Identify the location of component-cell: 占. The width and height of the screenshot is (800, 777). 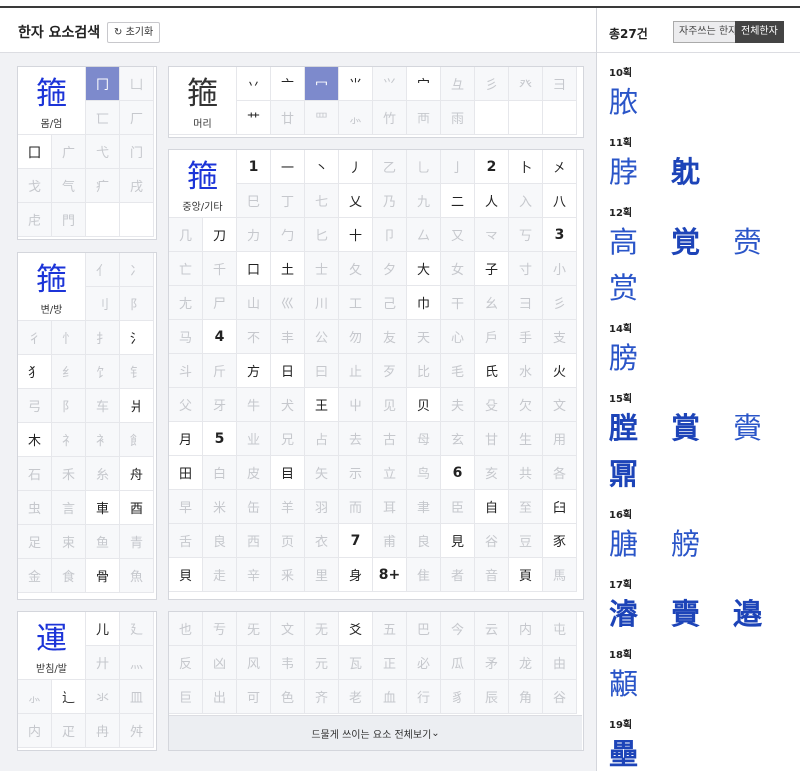
(322, 439).